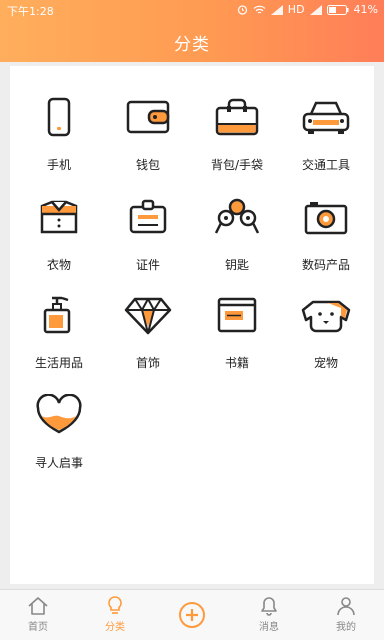 The height and width of the screenshot is (640, 384). Describe the element at coordinates (296, 9) in the screenshot. I see `network-type: HD` at that location.